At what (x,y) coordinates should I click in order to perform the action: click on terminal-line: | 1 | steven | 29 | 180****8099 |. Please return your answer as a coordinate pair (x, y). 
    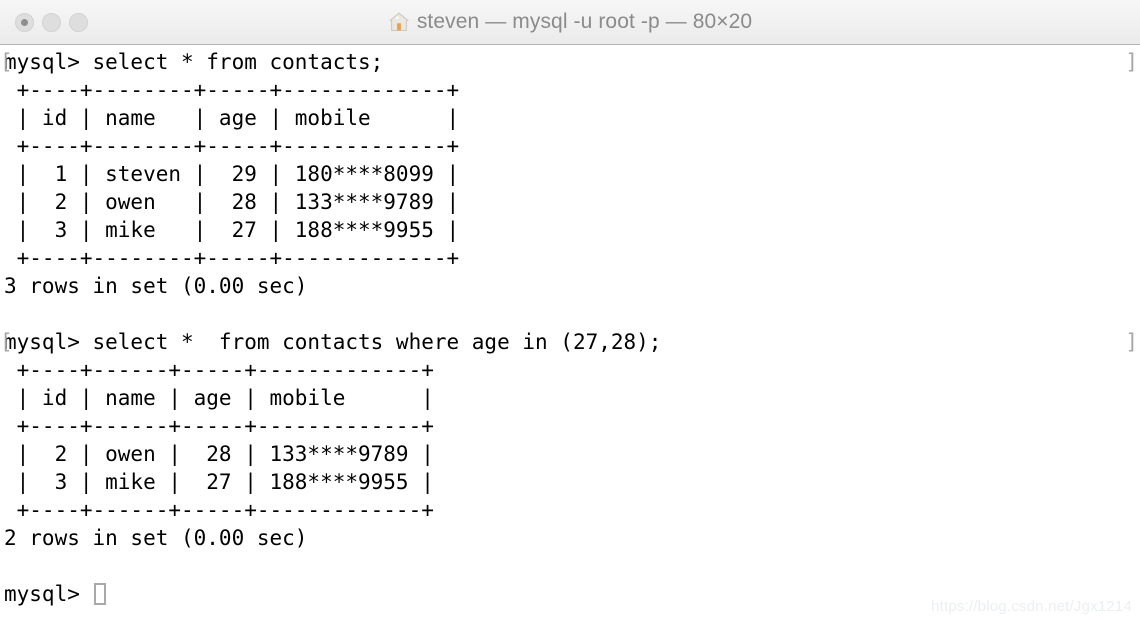
    Looking at the image, I should click on (572, 174).